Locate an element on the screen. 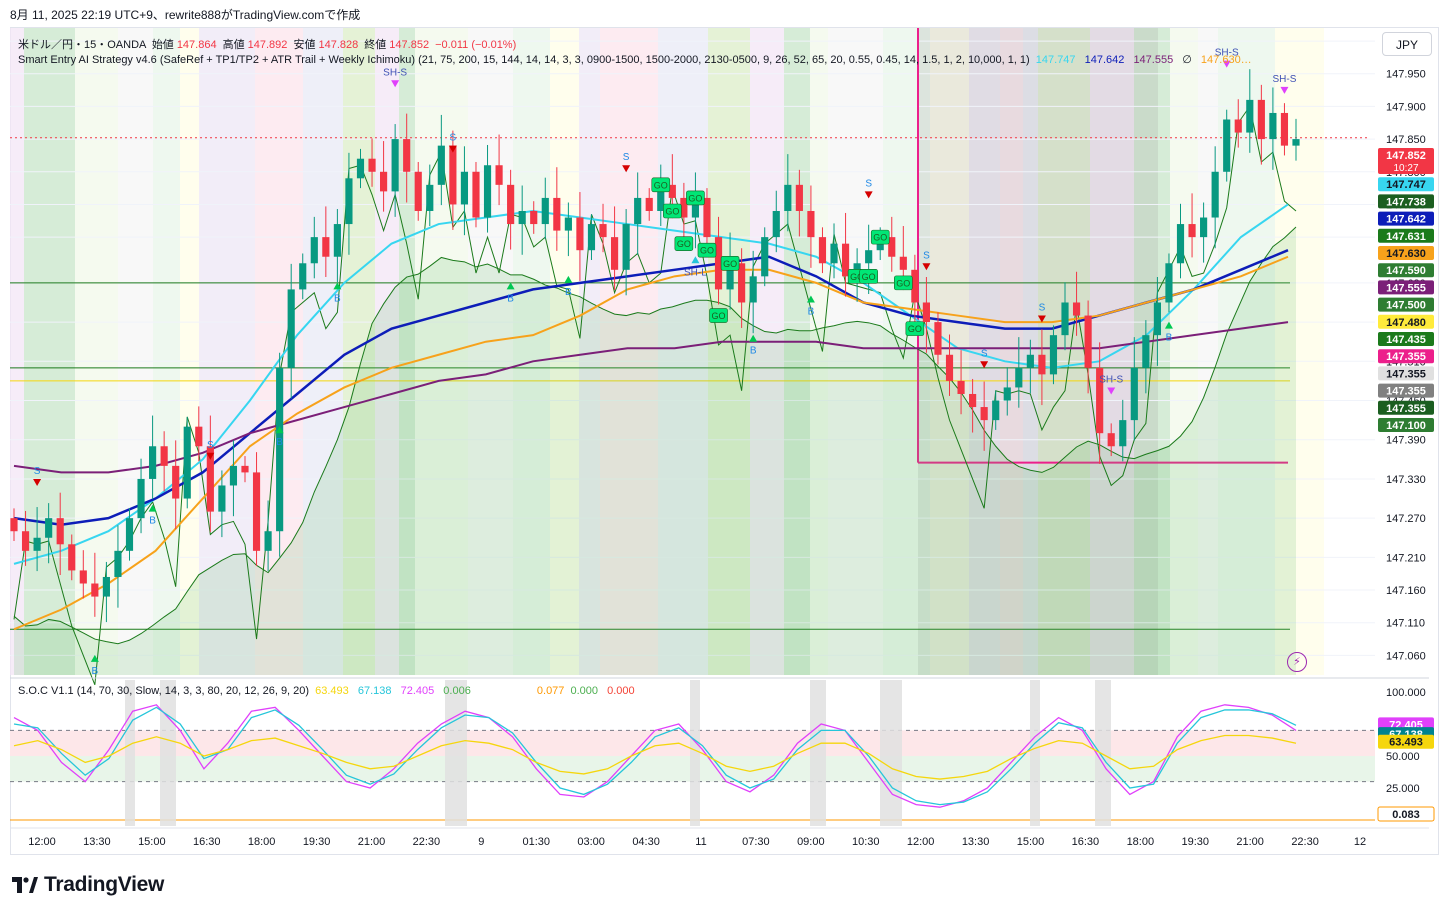 The image size is (1449, 915). price-label-text: 147.555 is located at coordinates (1406, 288).